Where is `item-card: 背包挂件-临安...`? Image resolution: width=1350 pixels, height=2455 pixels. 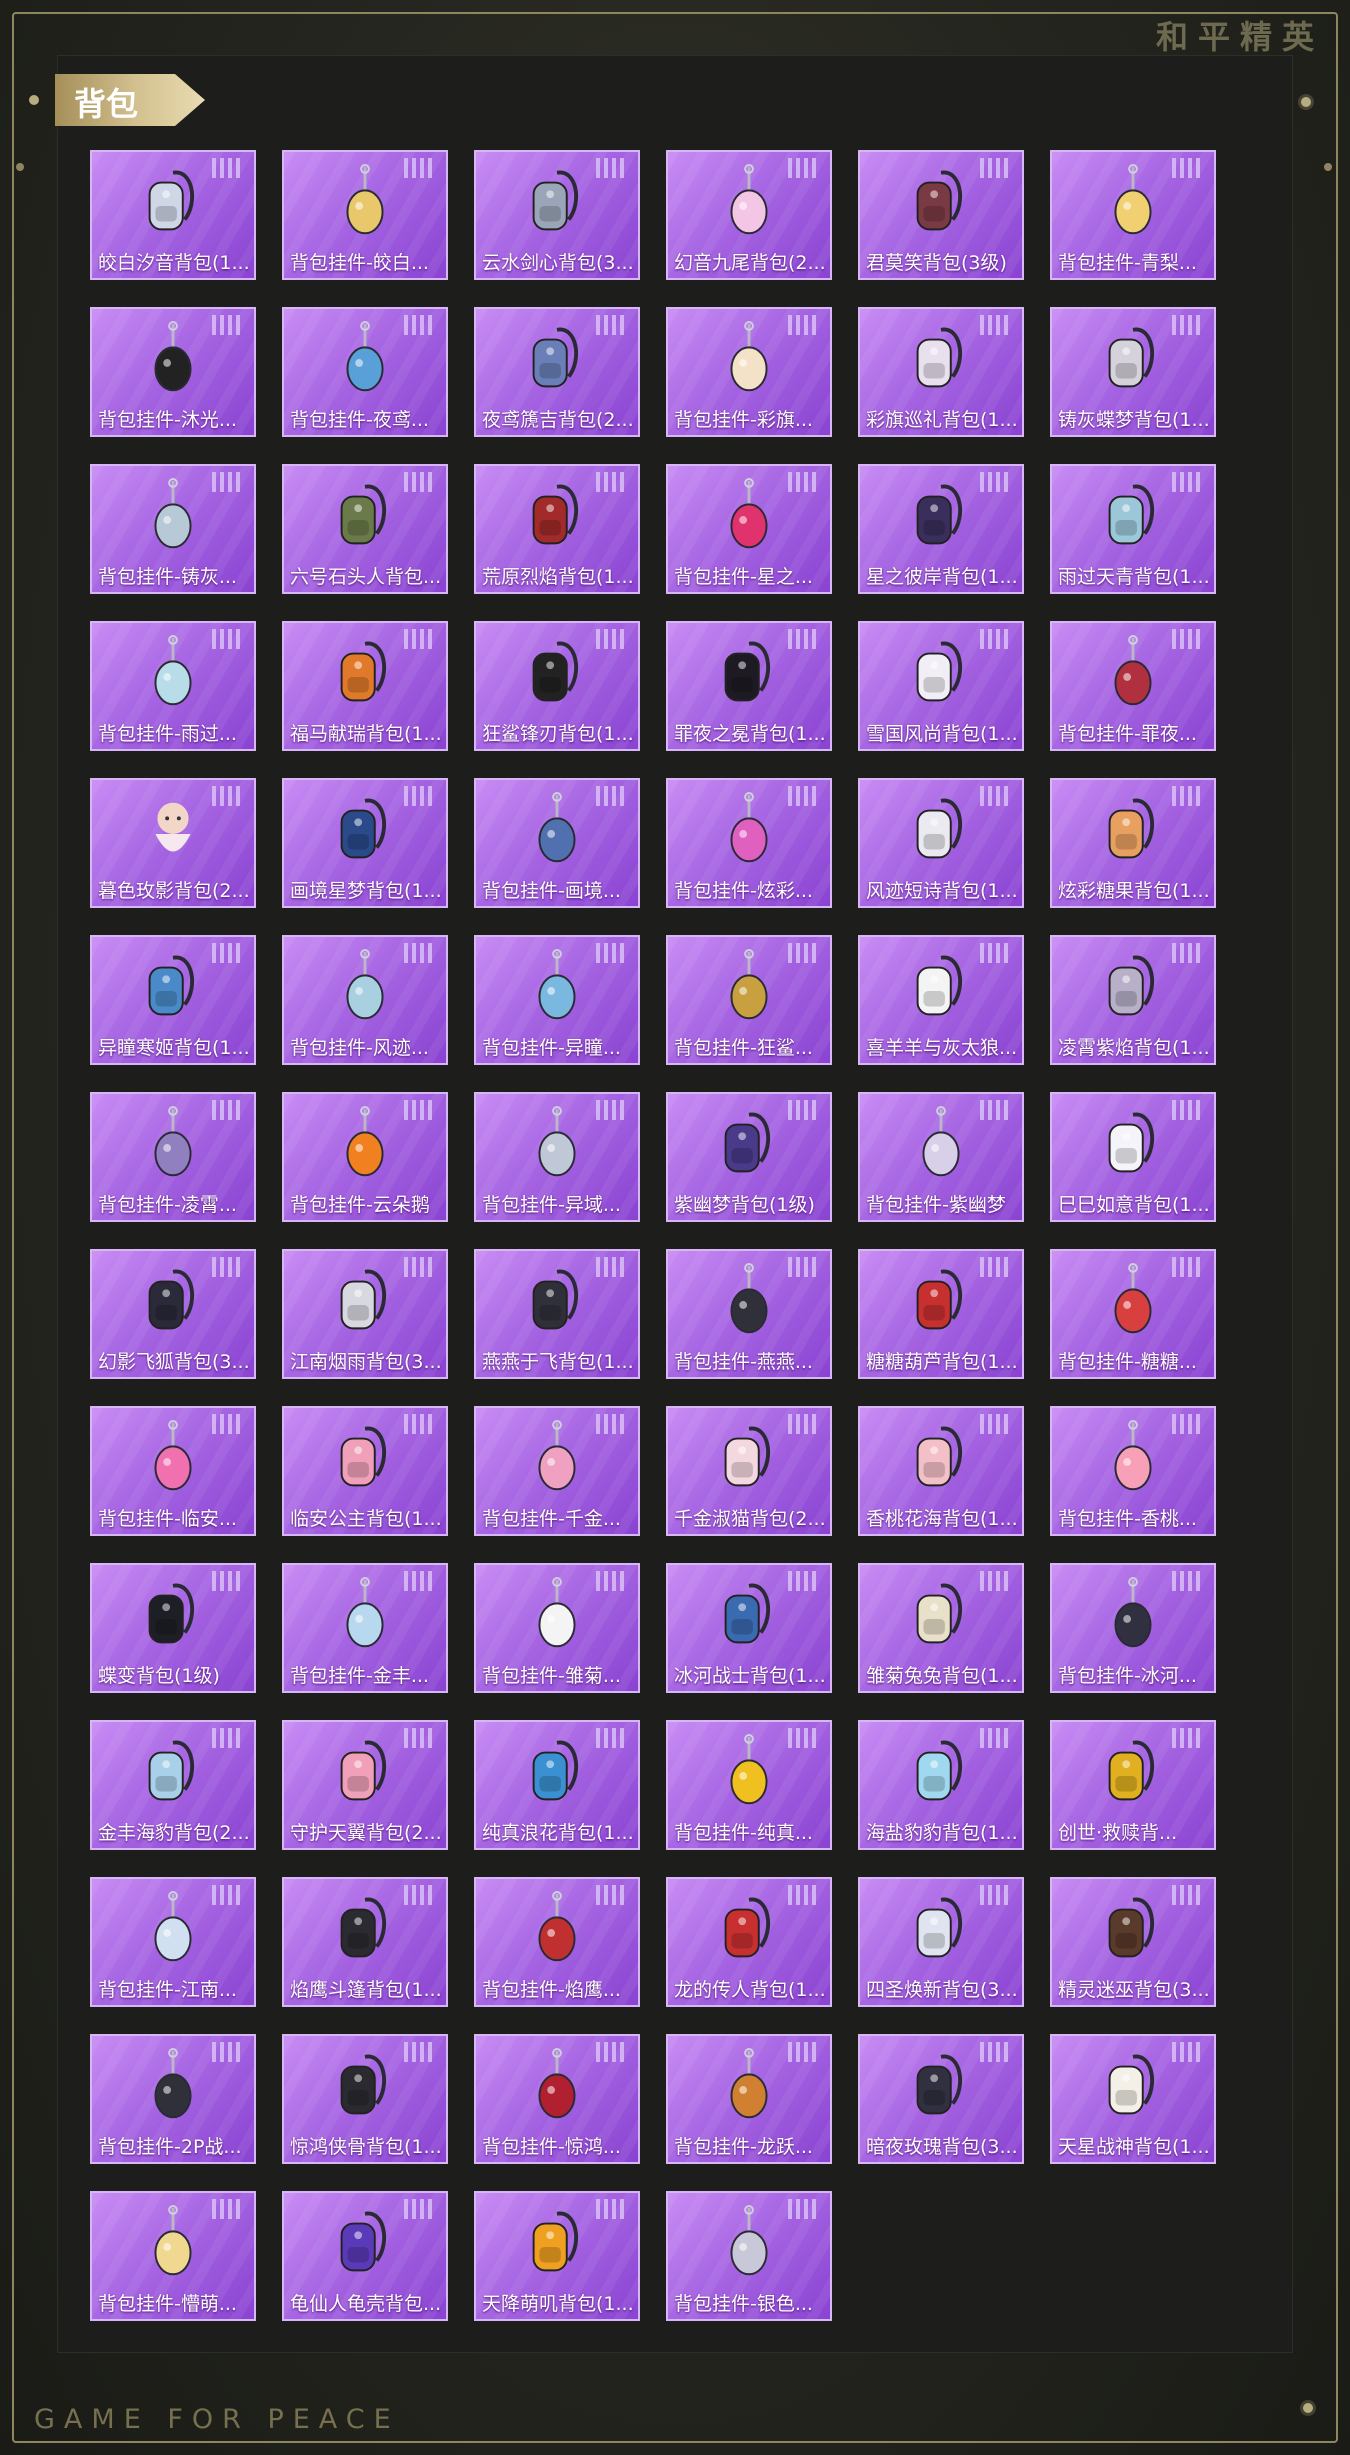
item-card: 背包挂件-临安... is located at coordinates (173, 1471).